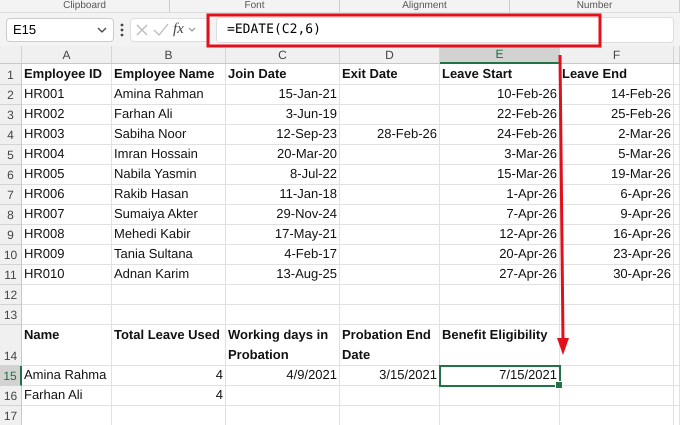 The image size is (680, 425). I want to click on fill-handle, so click(559, 385).